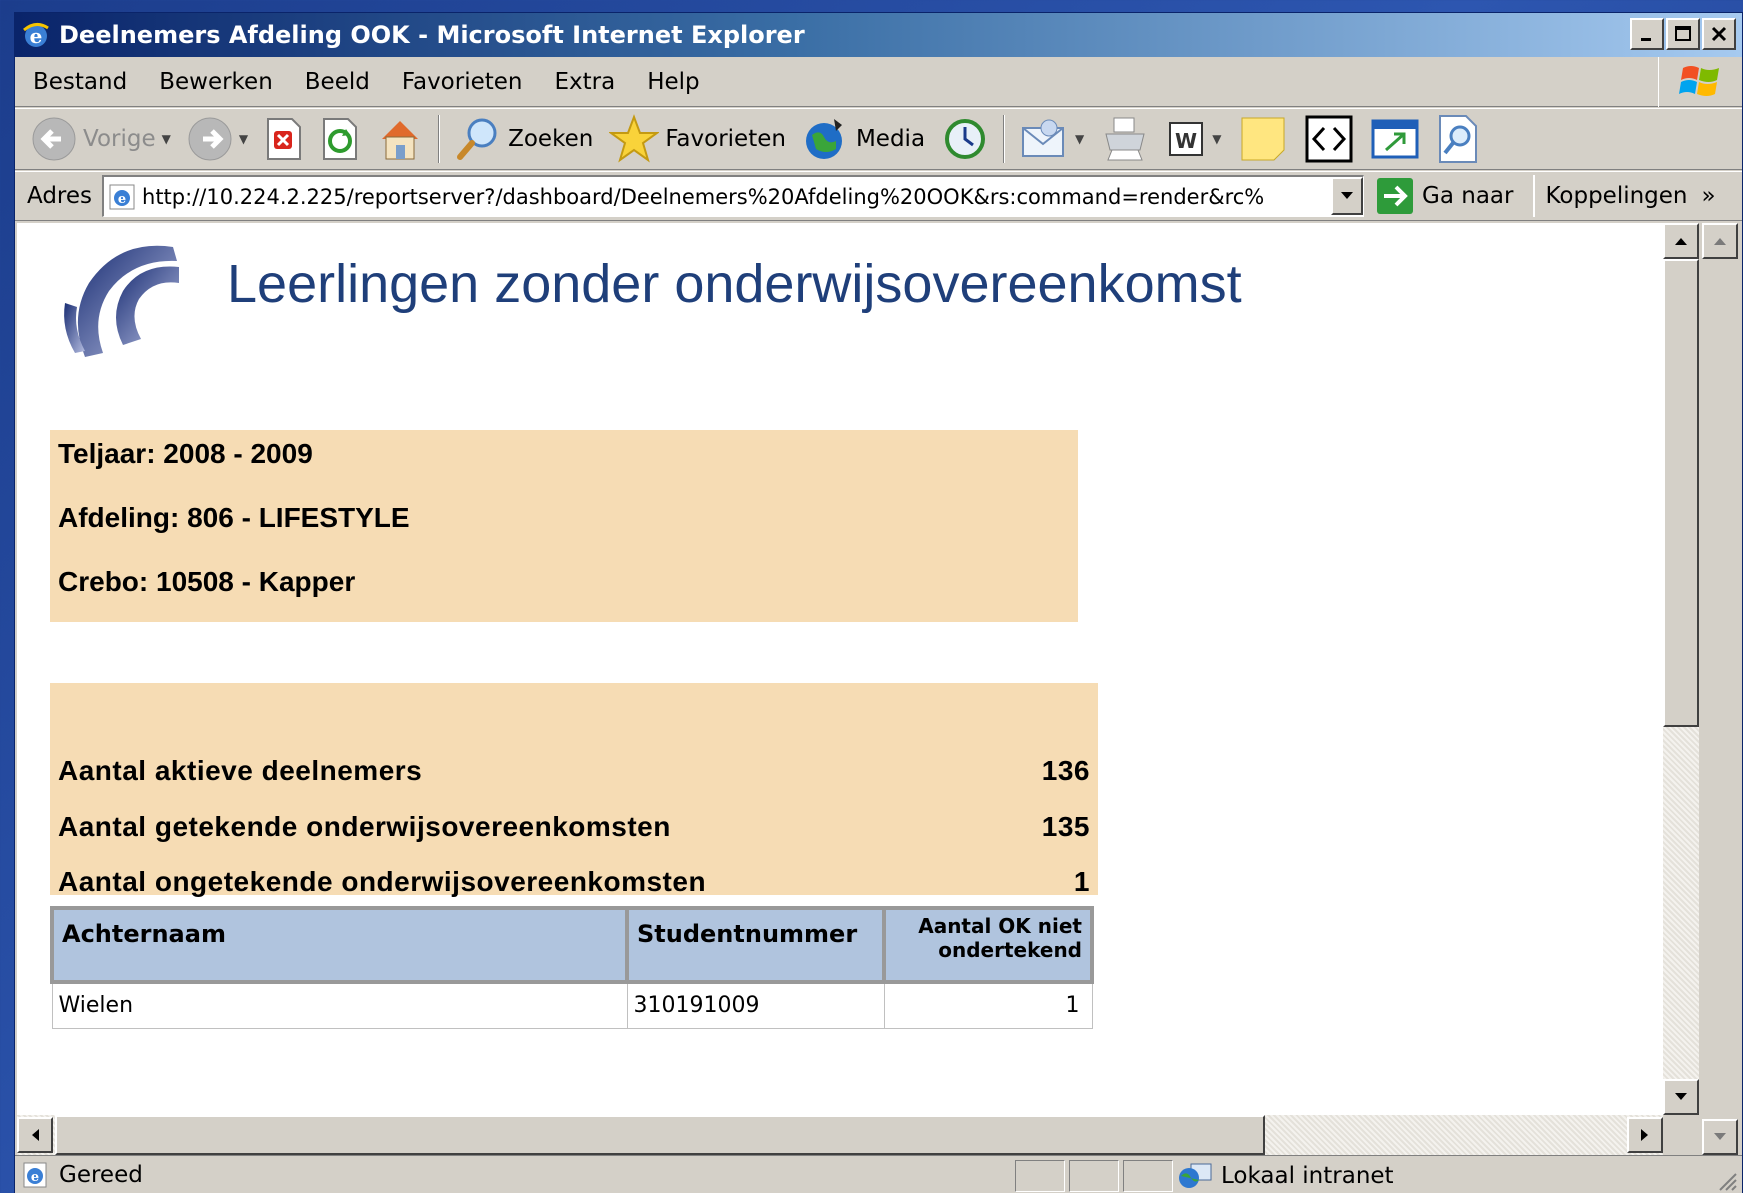 This screenshot has height=1193, width=1743. I want to click on media-button: Media, so click(863, 139).